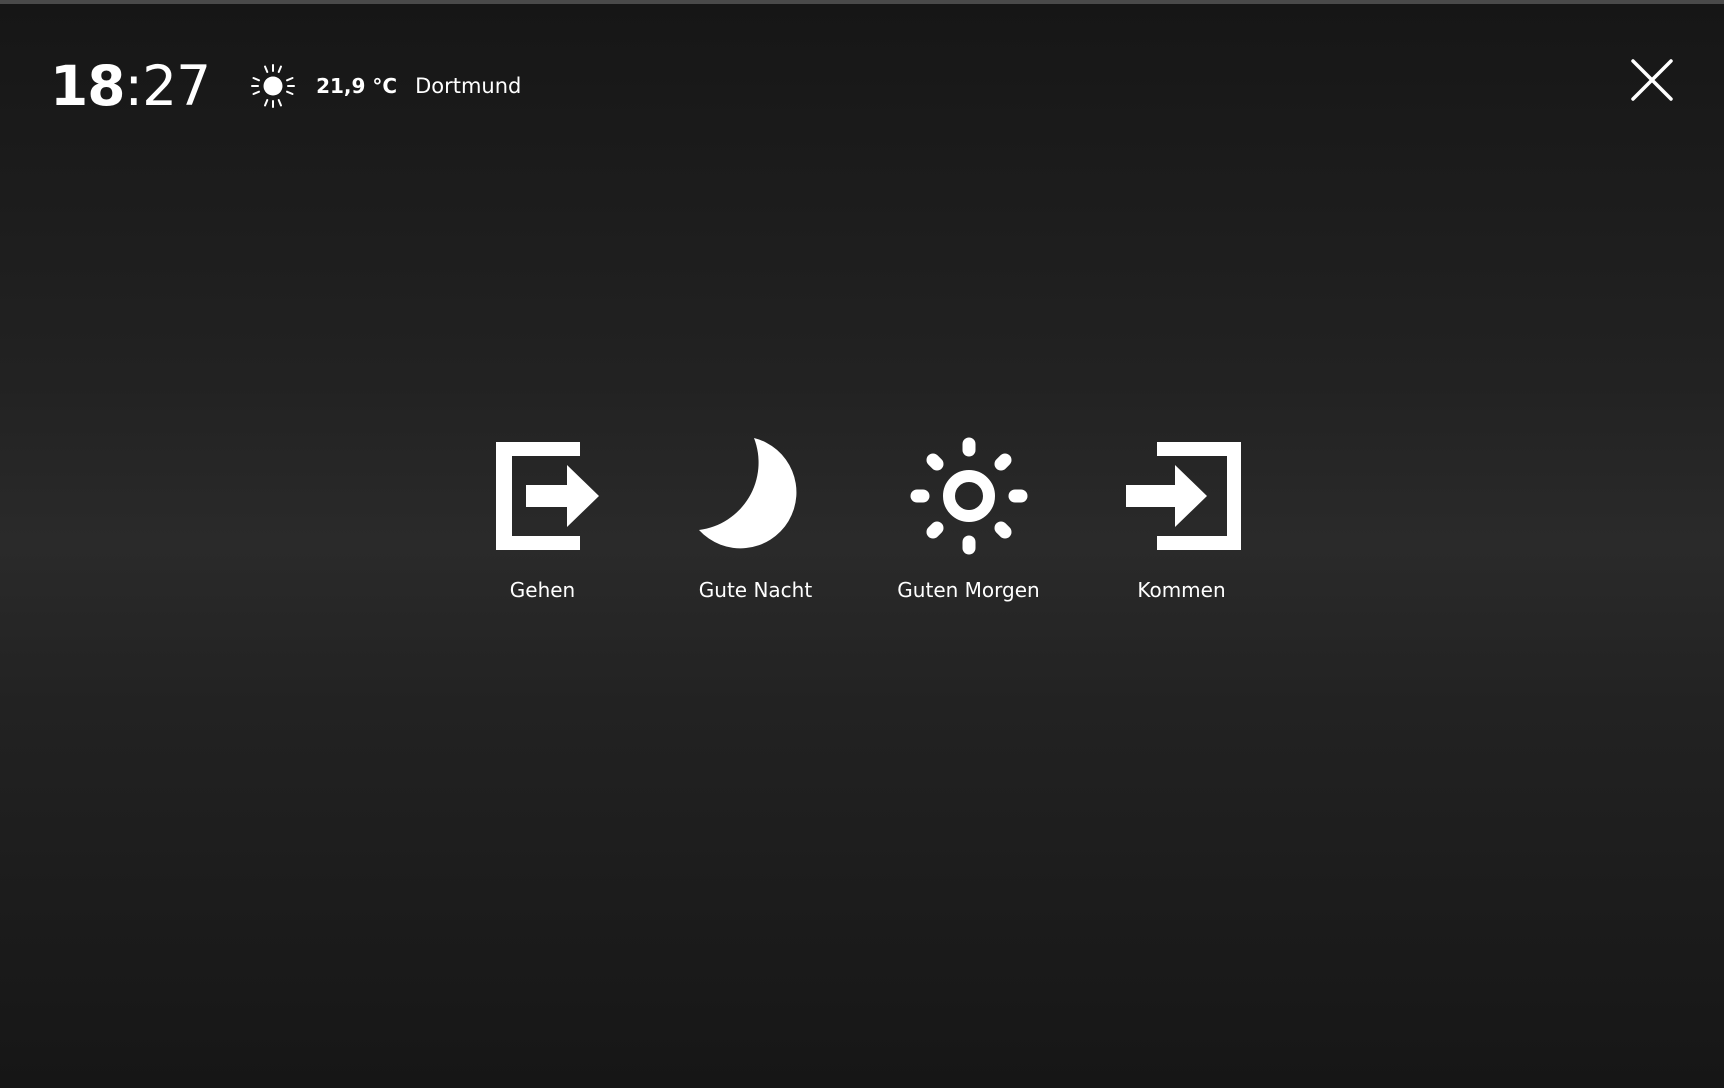 The image size is (1724, 1088). I want to click on clock-hours: 18, so click(88, 85).